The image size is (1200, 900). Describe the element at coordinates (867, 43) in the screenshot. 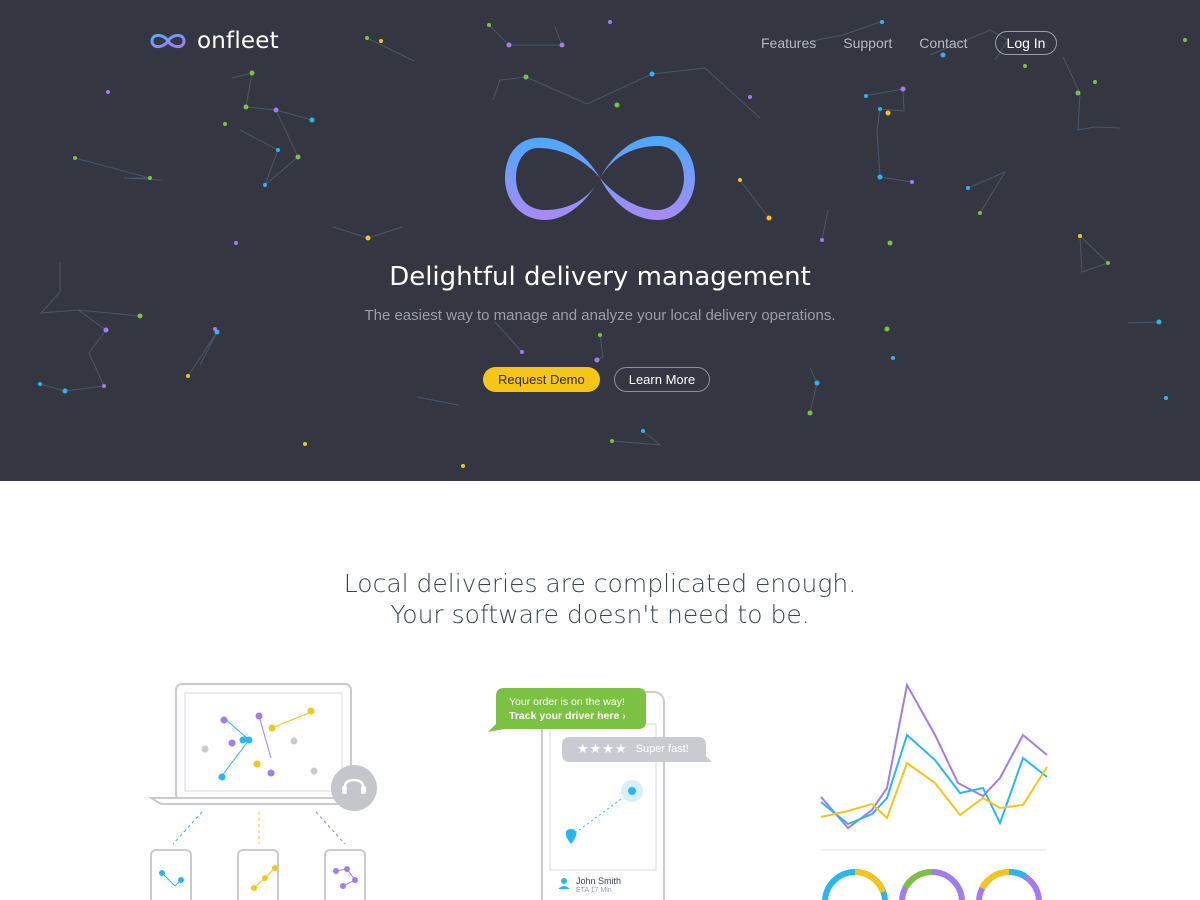

I see `nav-support-link: Support` at that location.